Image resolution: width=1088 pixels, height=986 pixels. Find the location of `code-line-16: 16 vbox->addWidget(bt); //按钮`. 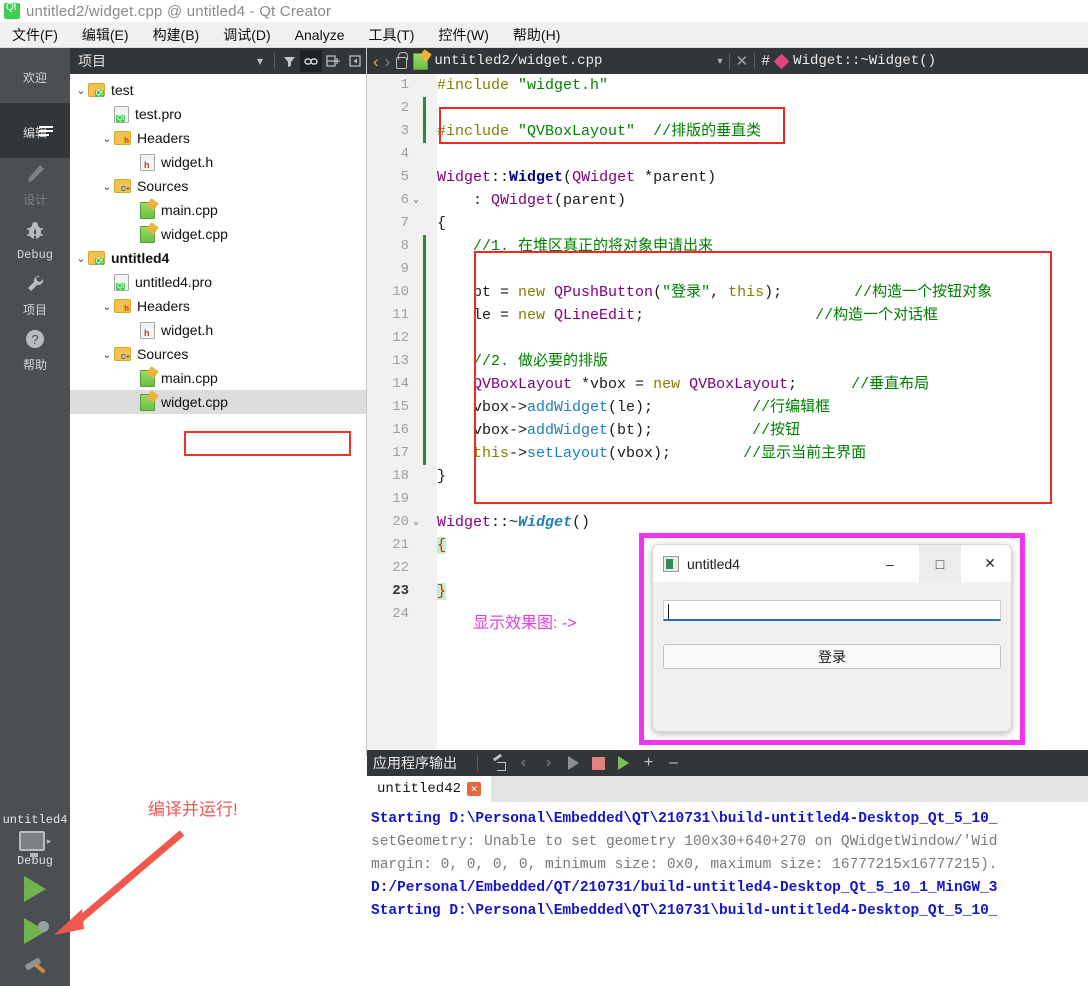

code-line-16: 16 vbox->addWidget(bt); //按钮 is located at coordinates (727, 430).